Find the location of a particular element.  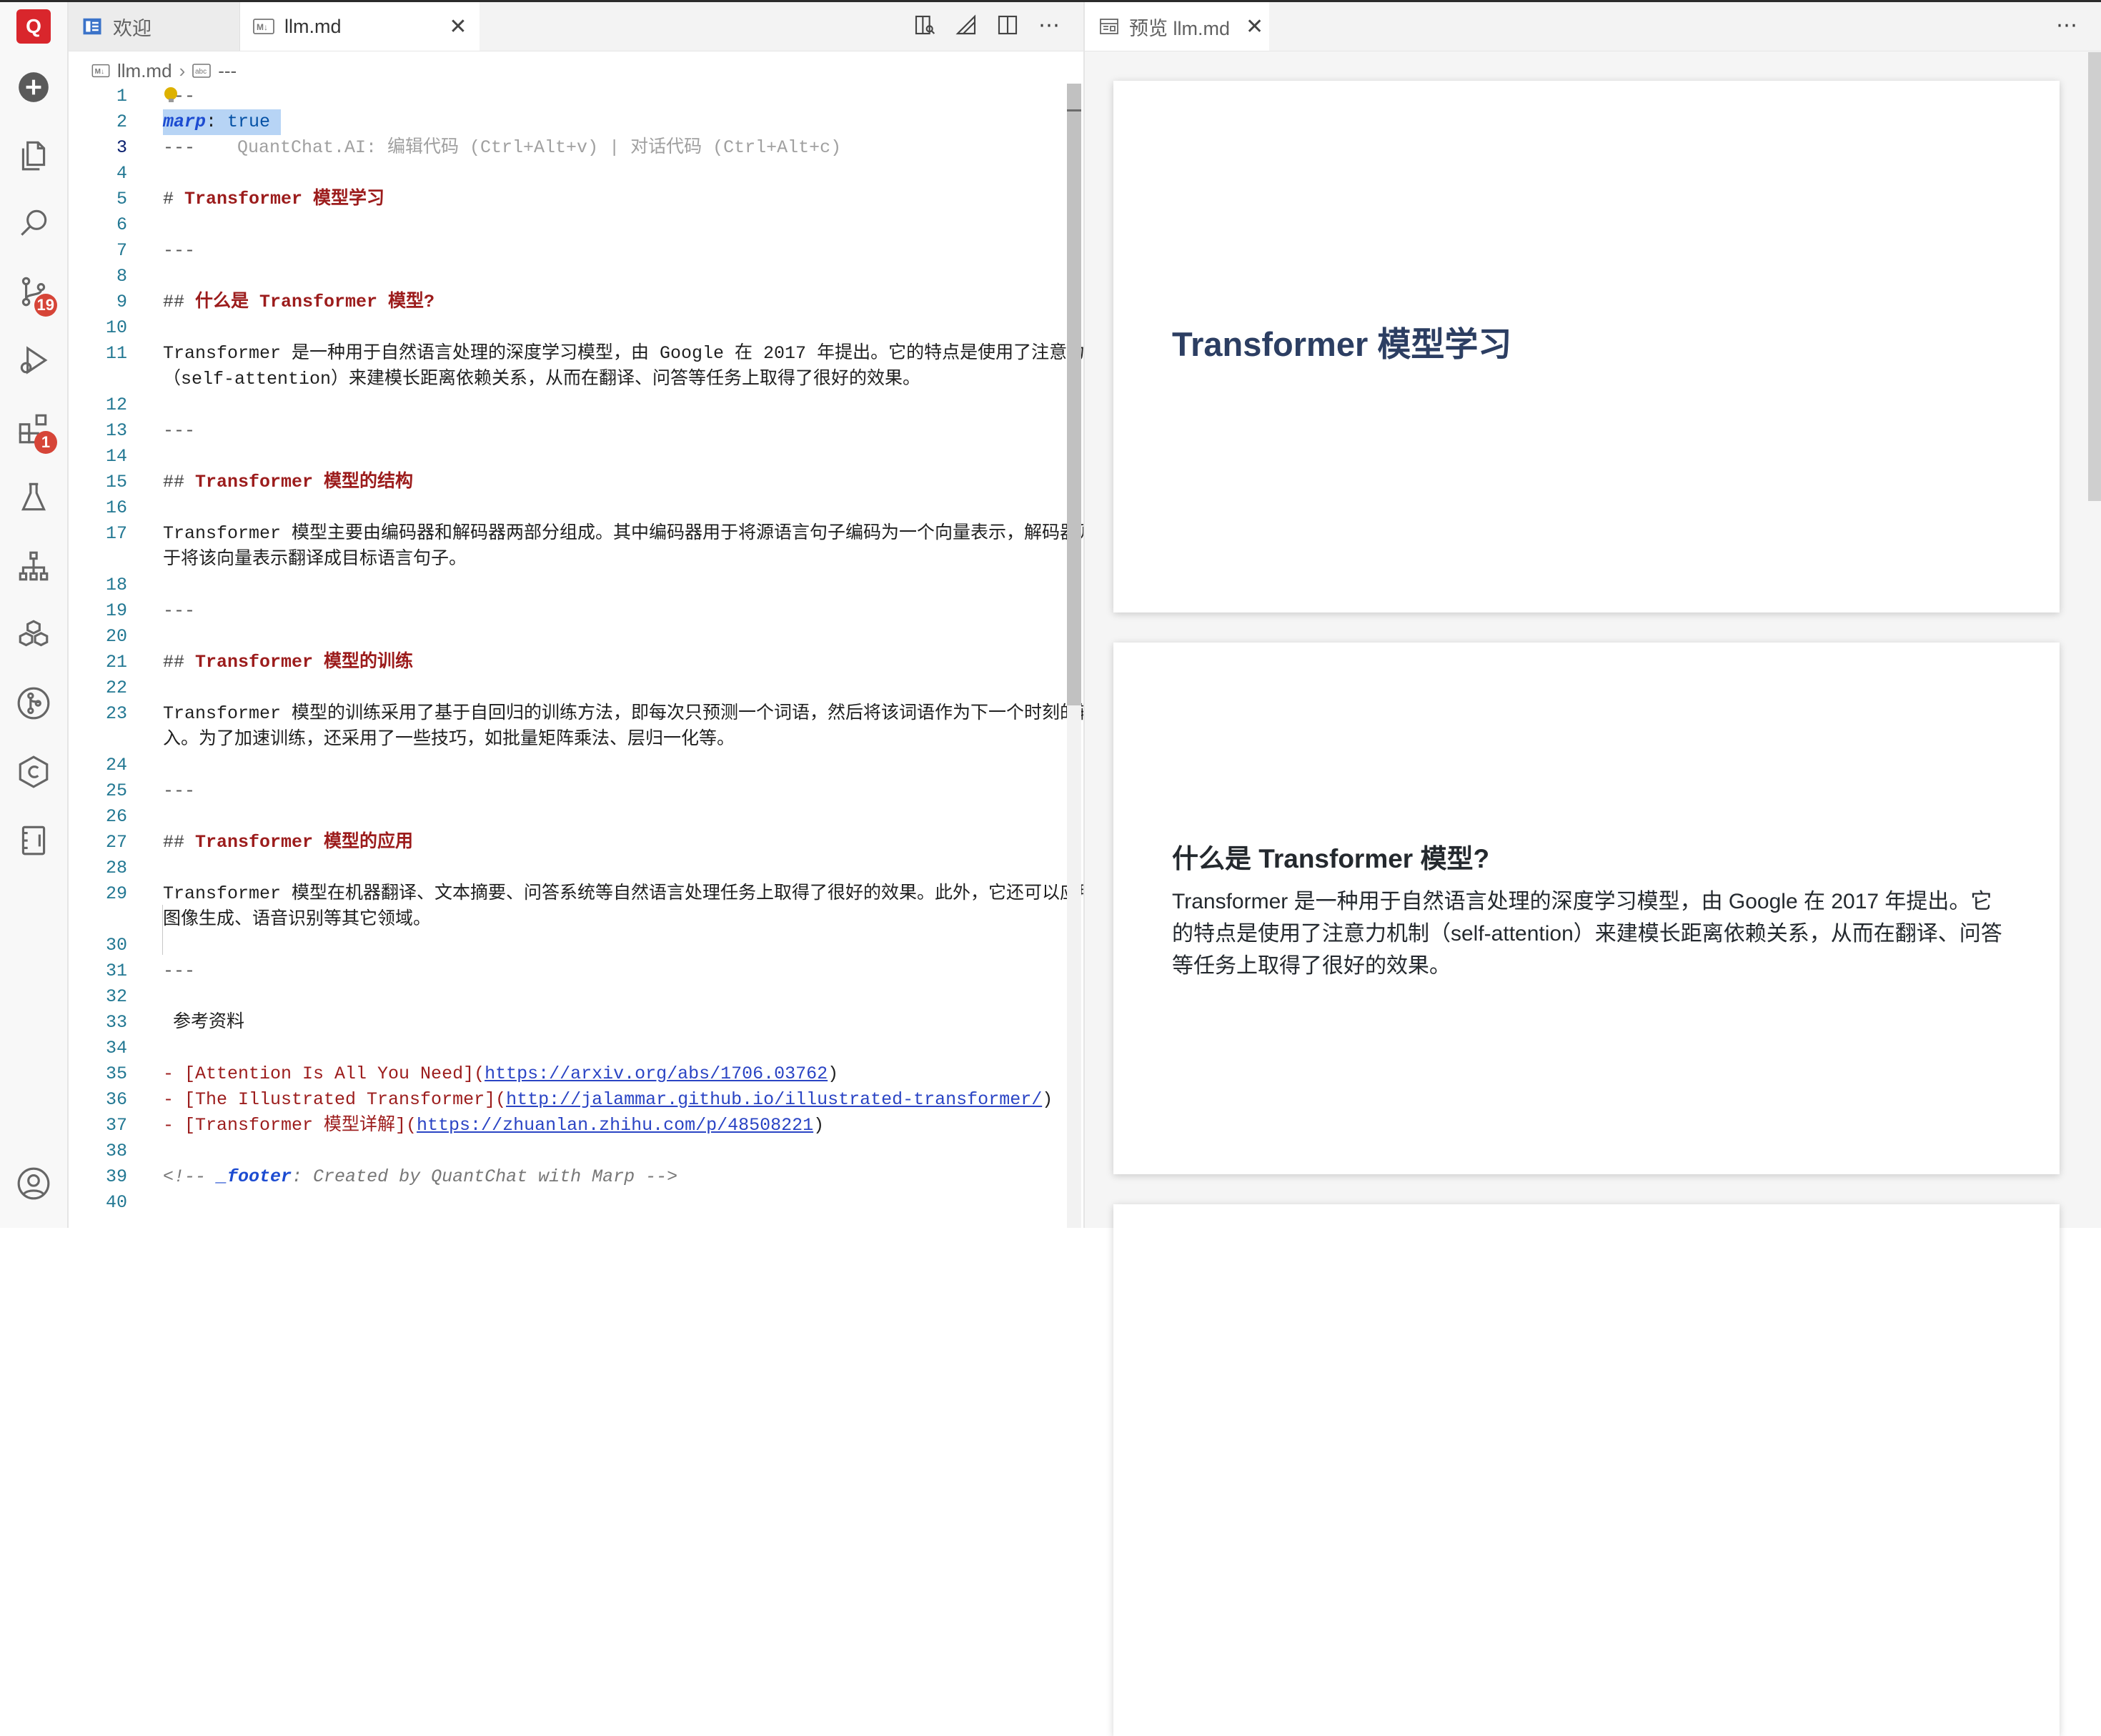

code-line-33: 33 参考资料 is located at coordinates (569, 1023).